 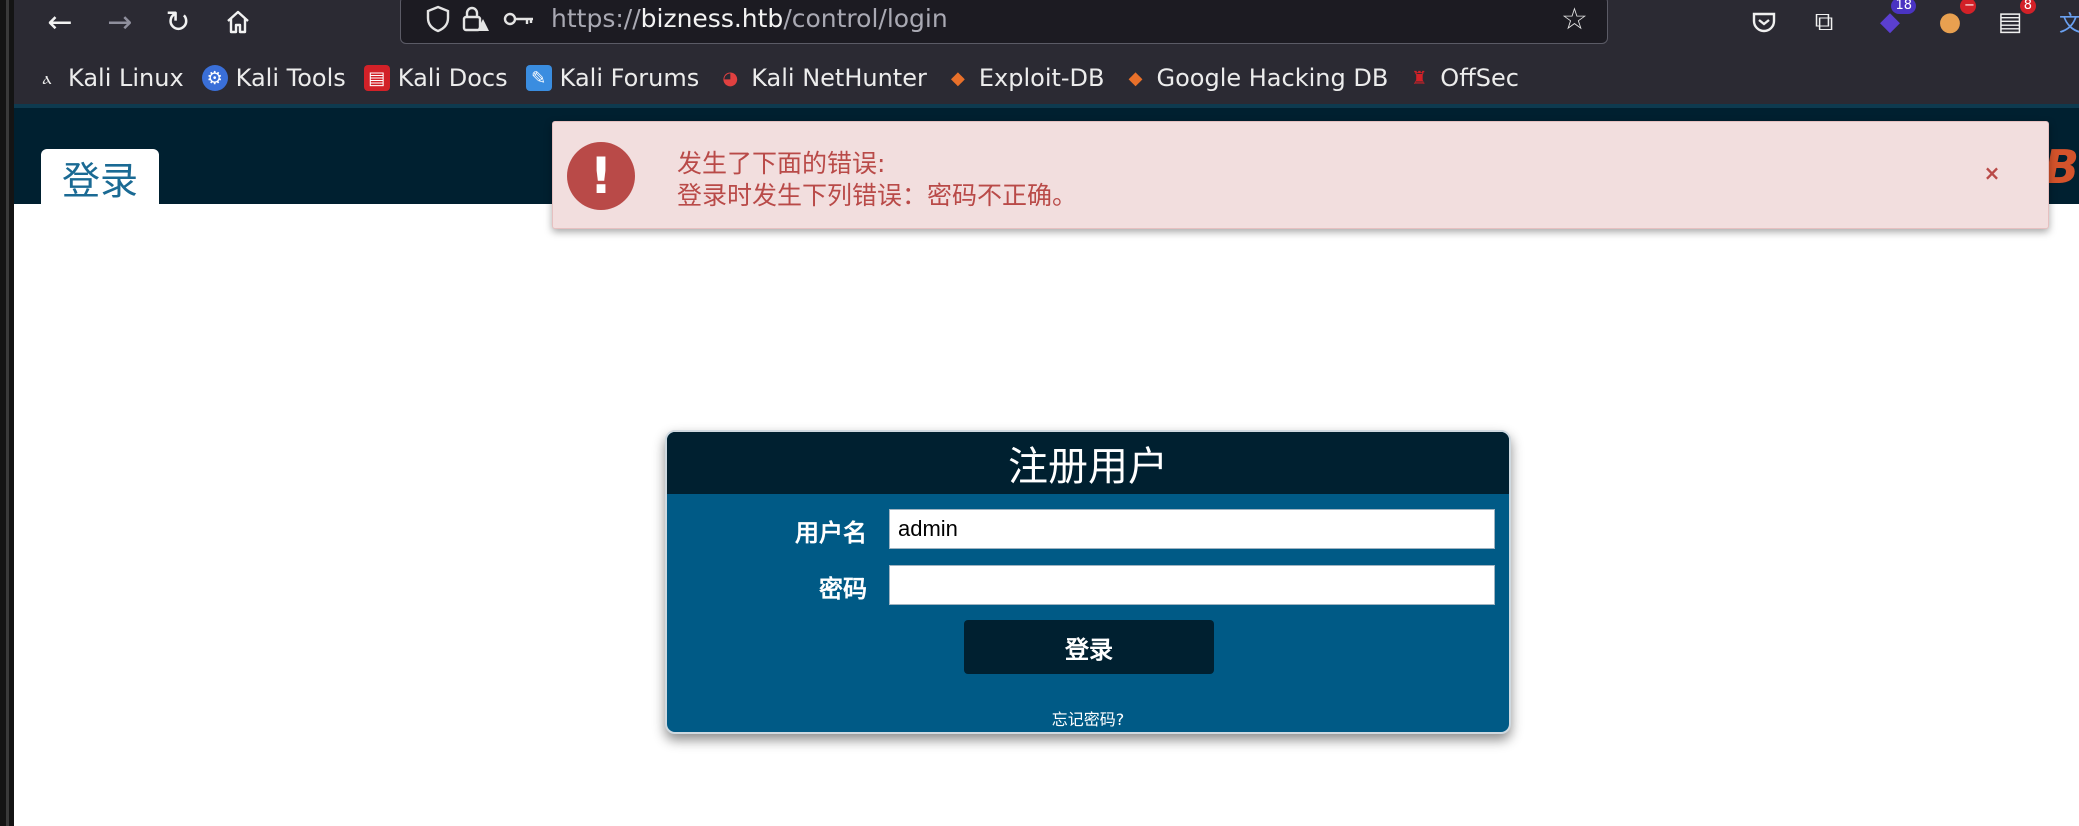 I want to click on username-input: admin, so click(x=1192, y=529).